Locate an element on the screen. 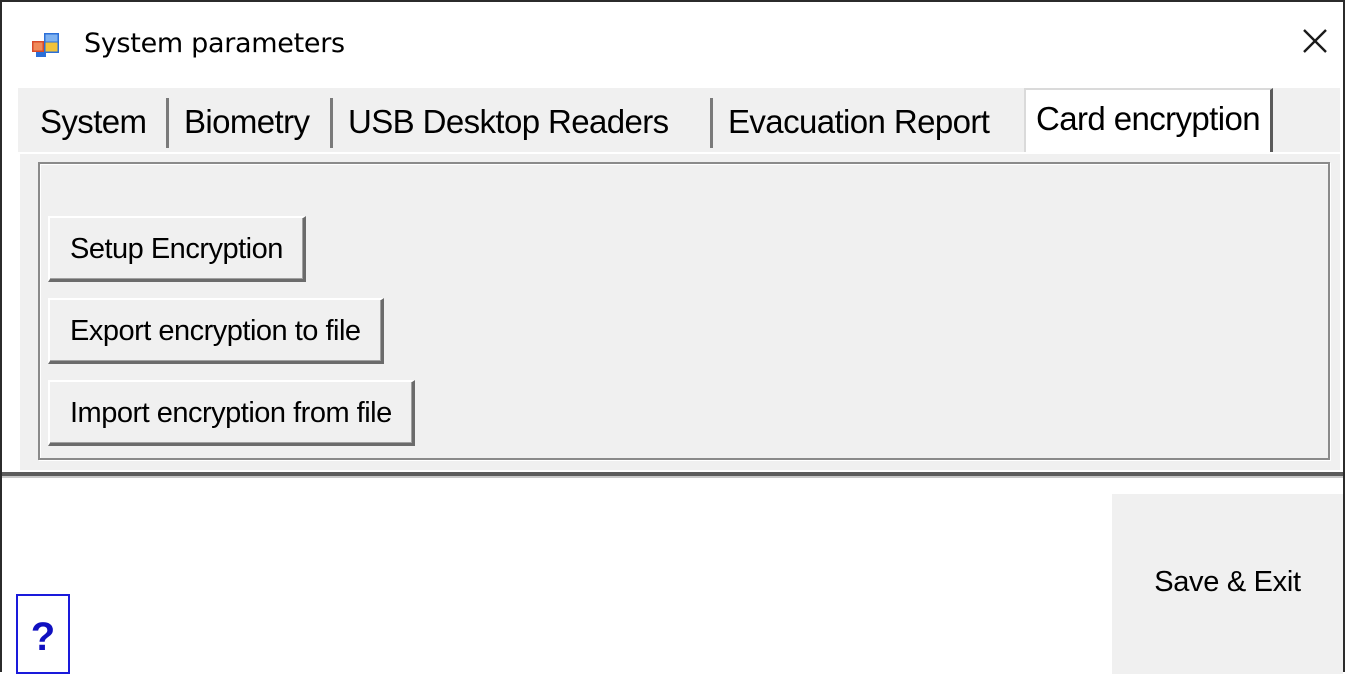 The height and width of the screenshot is (678, 1345). save-exit-button: Save & Exit is located at coordinates (1227, 584).